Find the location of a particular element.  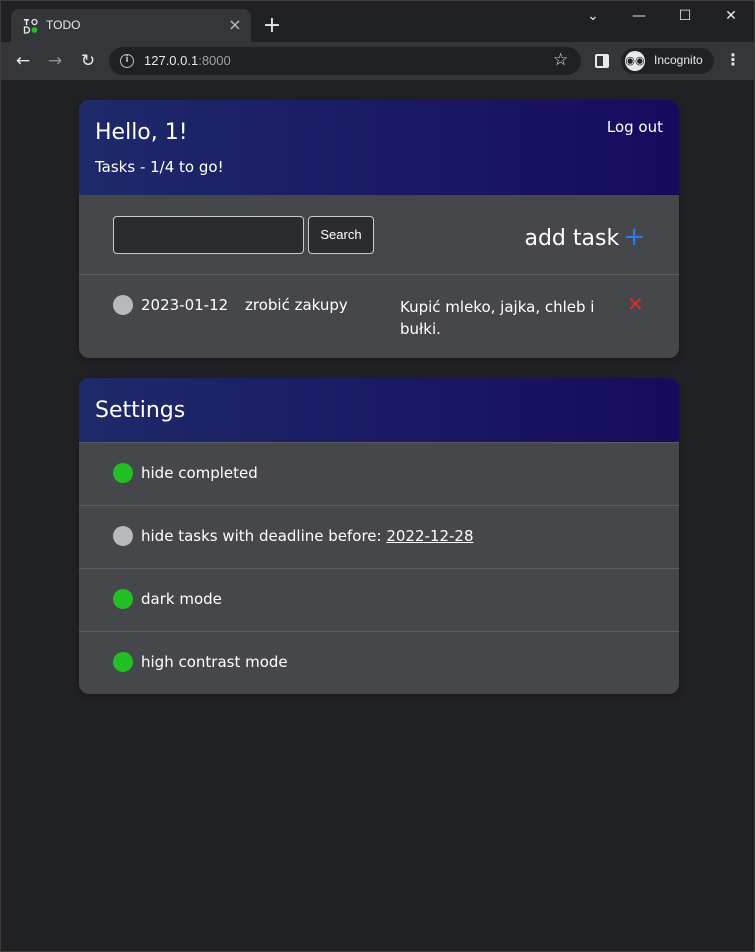

back-arrow-icon: ← is located at coordinates (23, 61).